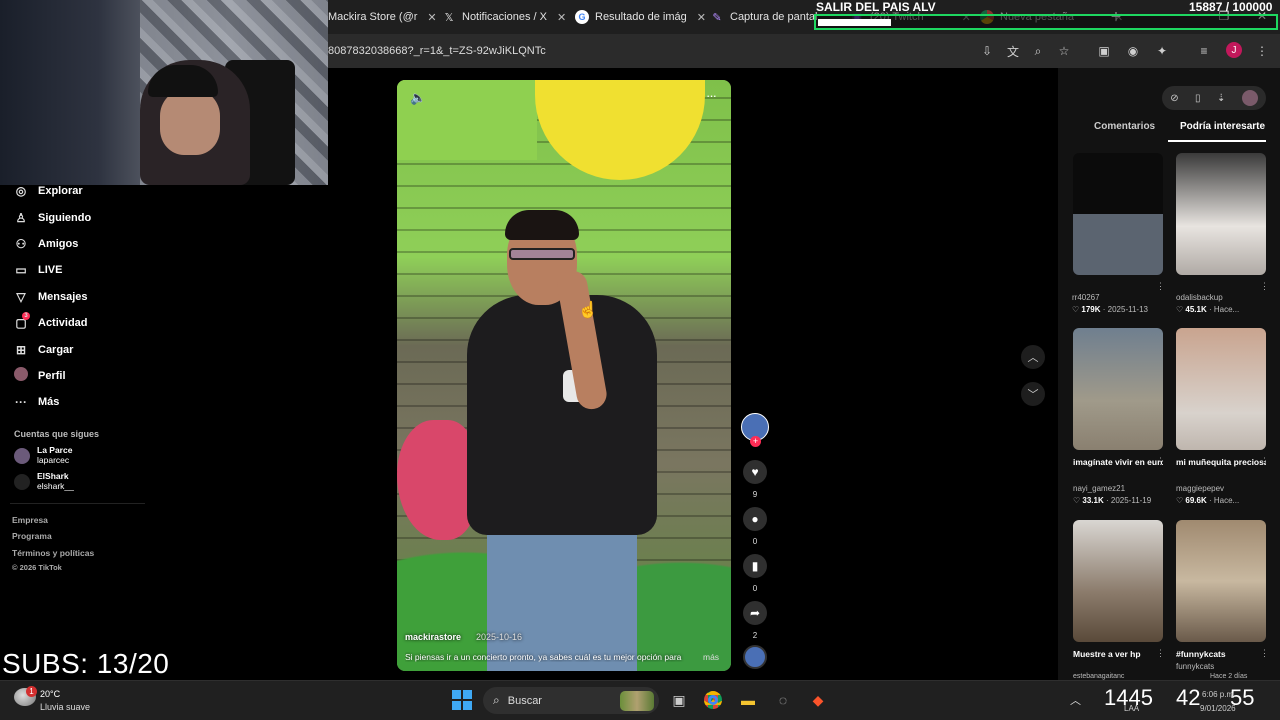  What do you see at coordinates (1093, 500) in the screenshot?
I see `card-likes: 33.1K` at bounding box center [1093, 500].